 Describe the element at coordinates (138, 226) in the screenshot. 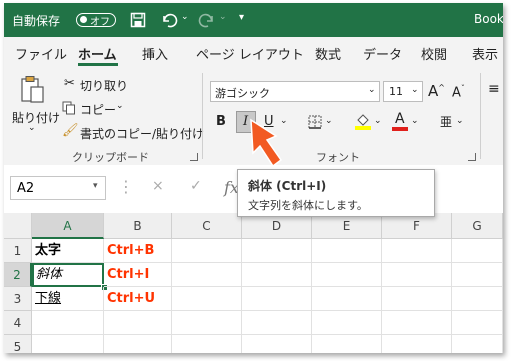

I see `column-header-b: B` at that location.